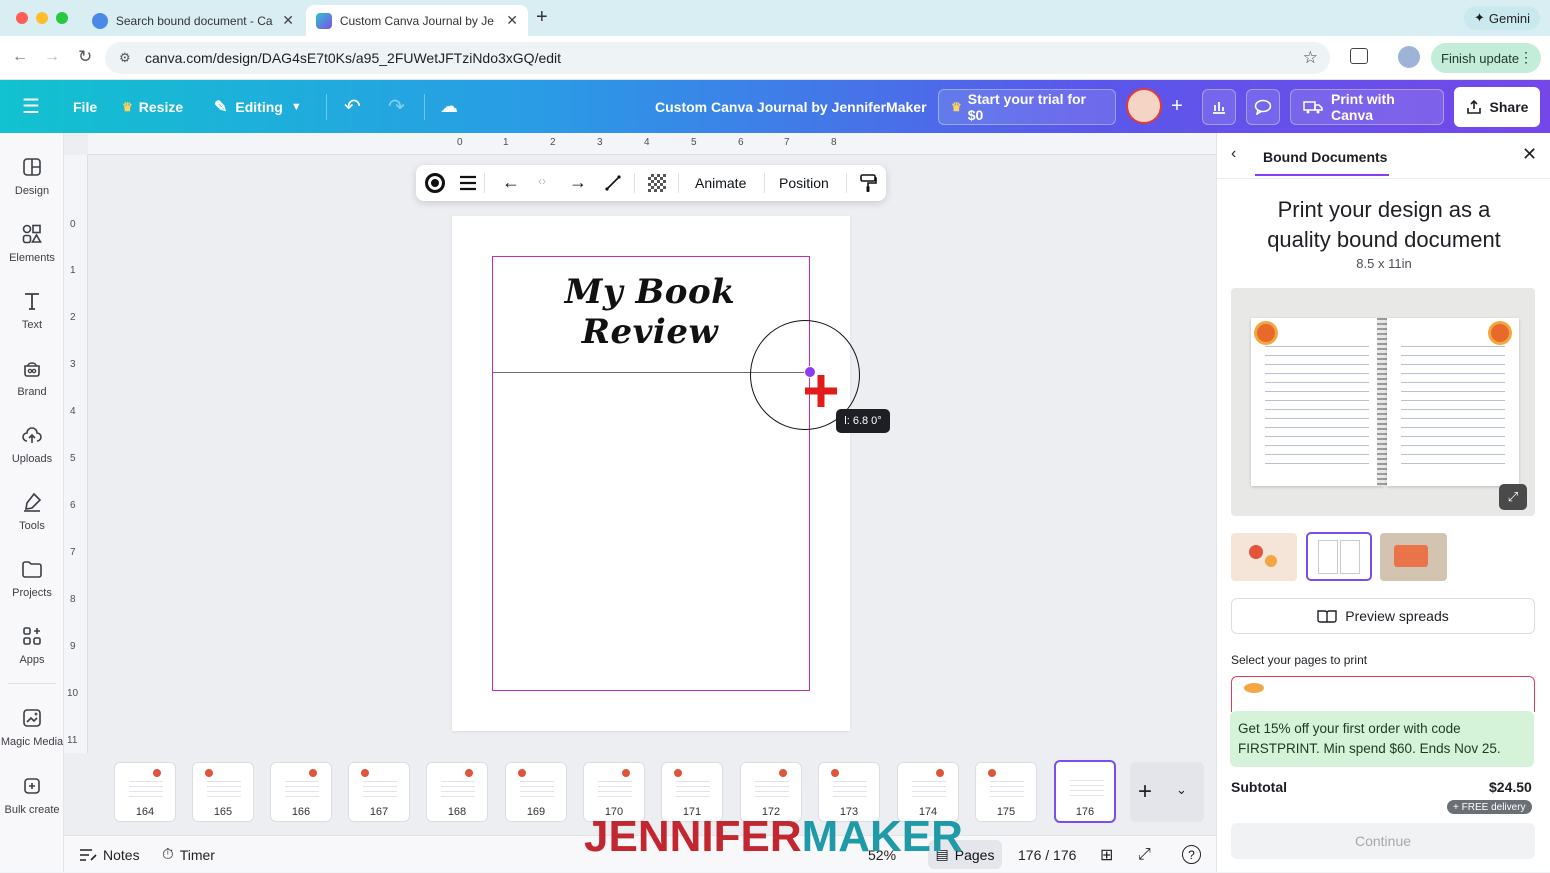 Image resolution: width=1550 pixels, height=873 pixels. I want to click on timer-button: ⏱ Timer, so click(188, 854).